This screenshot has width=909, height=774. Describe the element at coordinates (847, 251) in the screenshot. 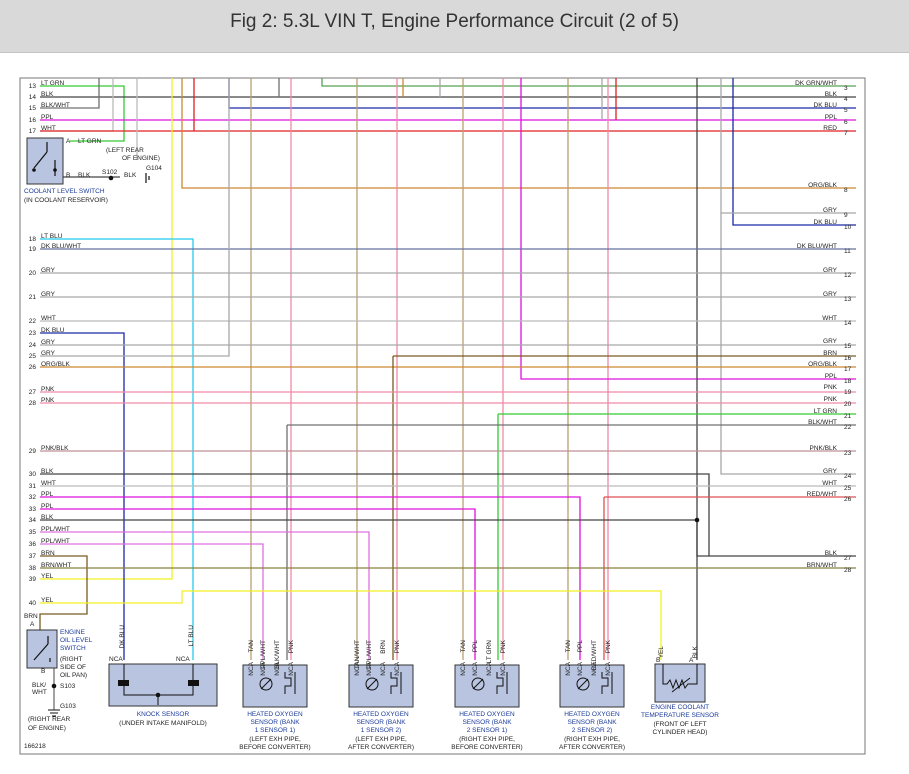

I see `right-wire-number: 11` at that location.